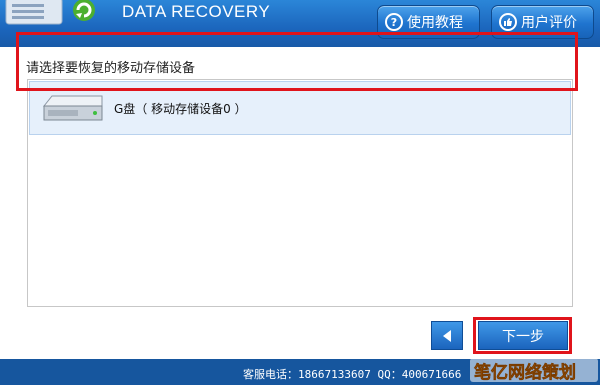 Image resolution: width=600 pixels, height=385 pixels. I want to click on support-hotline: 客服电话：18667133607 QQ：400671666, so click(352, 374).